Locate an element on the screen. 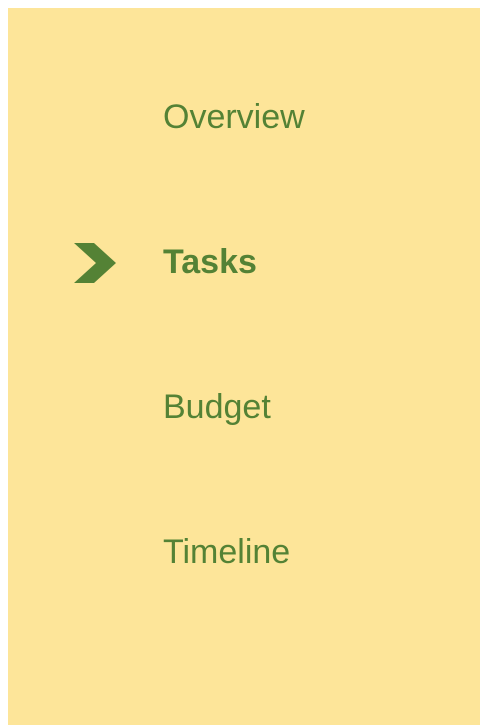  nav-item-label: Overview is located at coordinates (234, 117).